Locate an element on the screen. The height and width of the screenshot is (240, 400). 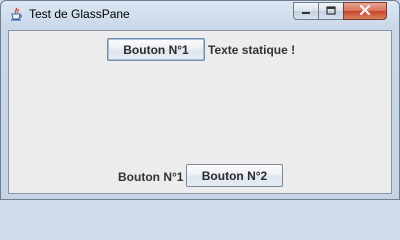
minimize-button is located at coordinates (306, 11).